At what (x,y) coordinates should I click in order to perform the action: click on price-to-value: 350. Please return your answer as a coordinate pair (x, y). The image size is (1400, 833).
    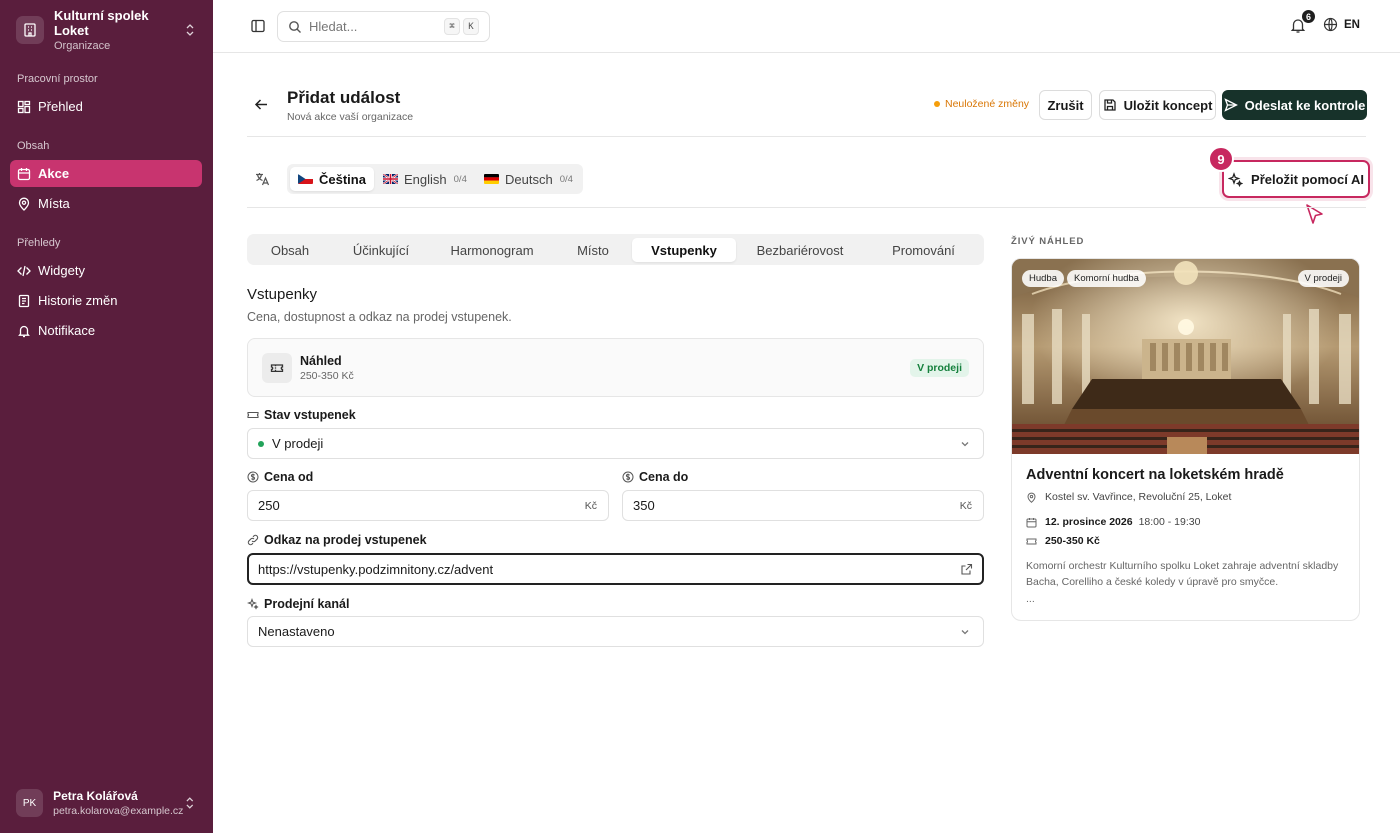
    Looking at the image, I should click on (644, 505).